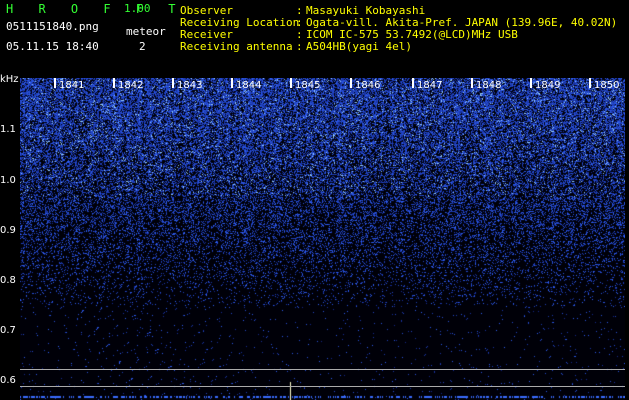 The width and height of the screenshot is (629, 400). Describe the element at coordinates (299, 22) in the screenshot. I see `location-colon: :` at that location.